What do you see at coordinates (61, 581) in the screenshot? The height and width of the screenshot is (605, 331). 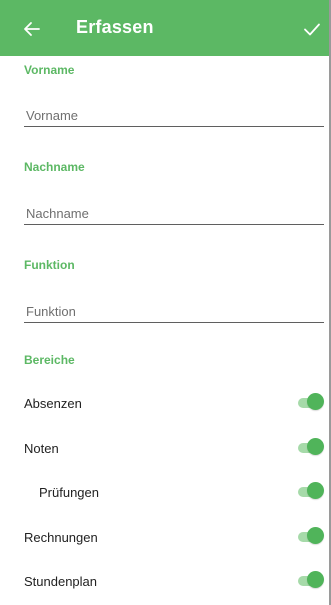 I see `bereich-label-stundenplan: Stundenplan` at bounding box center [61, 581].